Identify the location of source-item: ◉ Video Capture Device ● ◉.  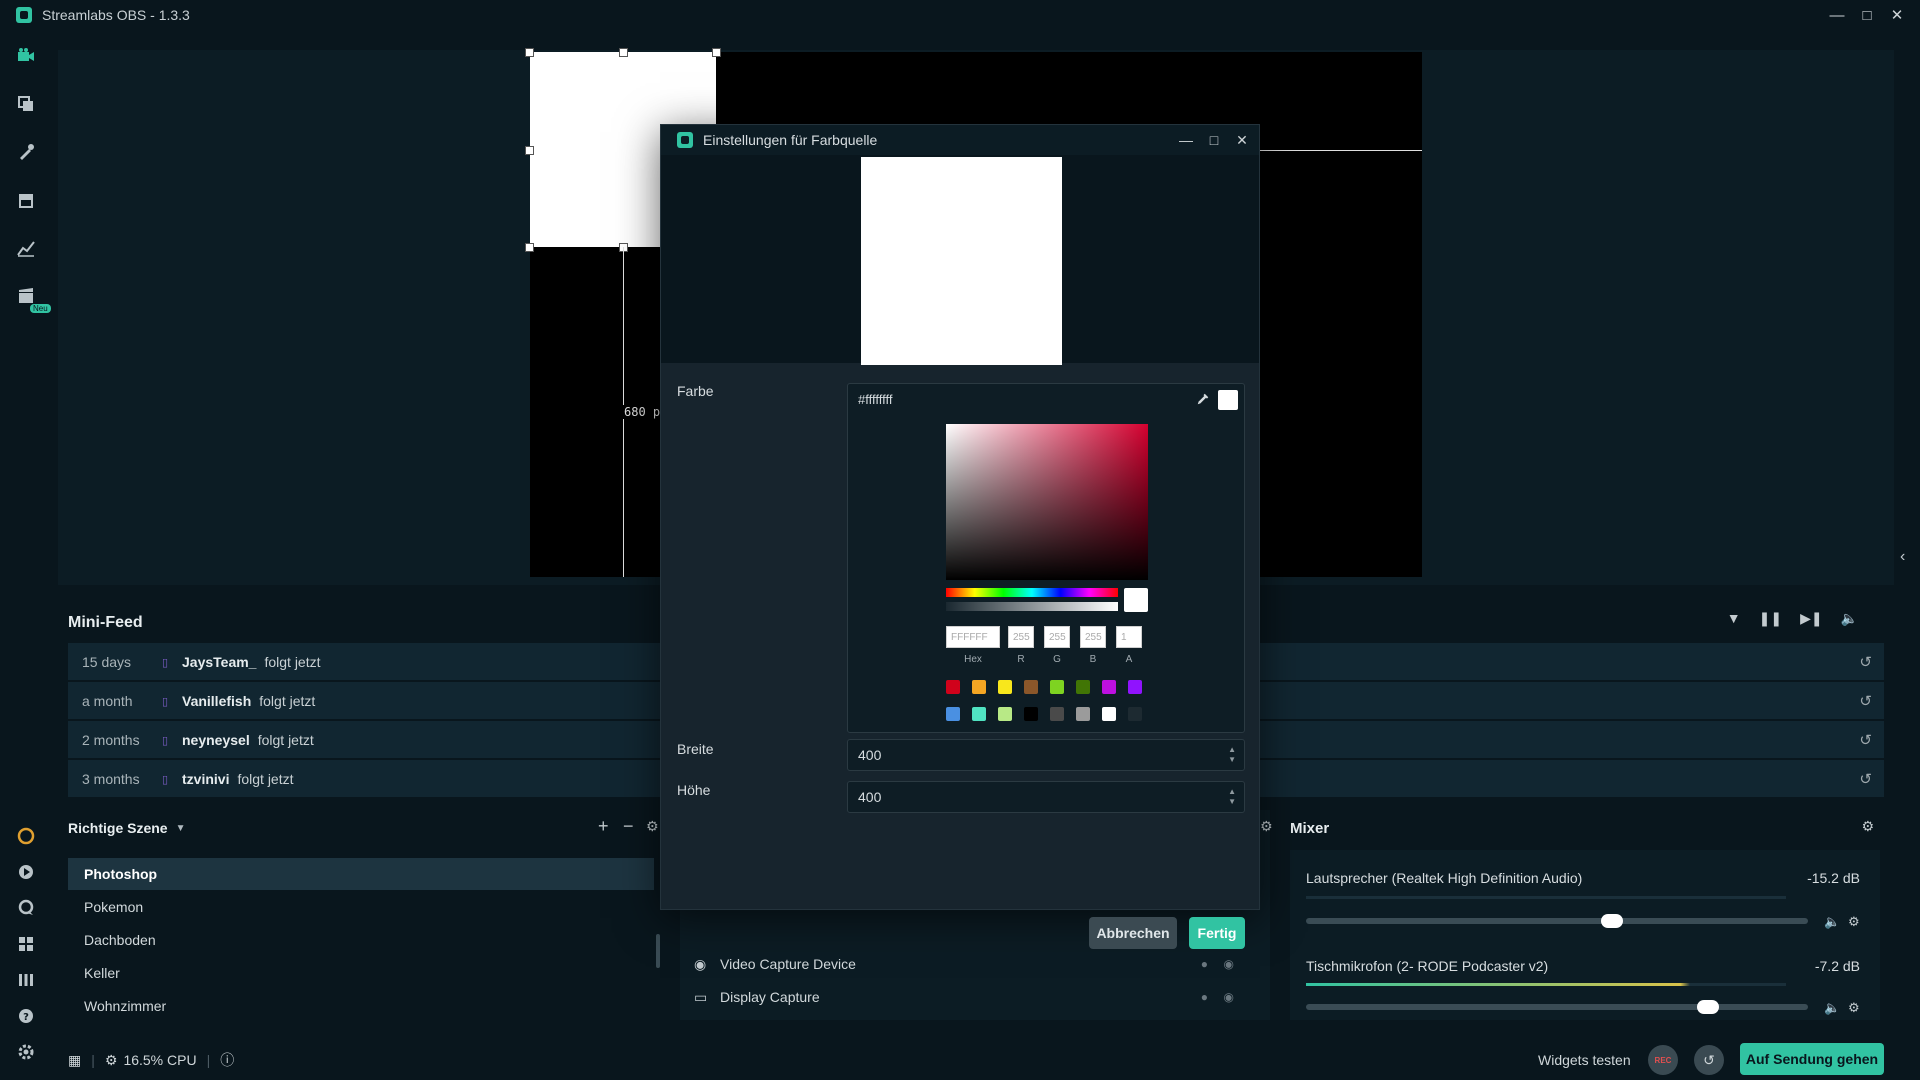
(974, 964).